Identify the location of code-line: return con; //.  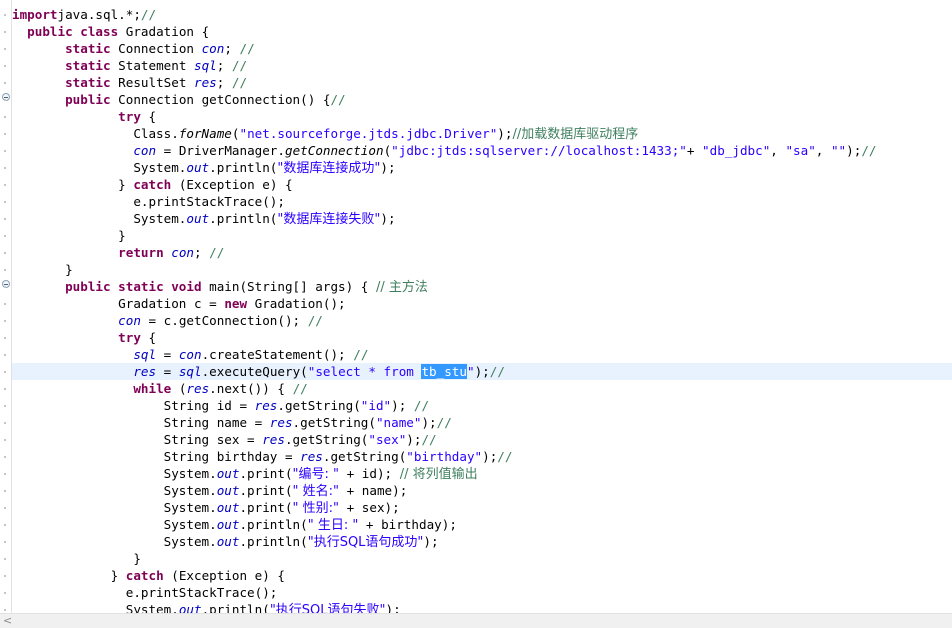
(482, 252).